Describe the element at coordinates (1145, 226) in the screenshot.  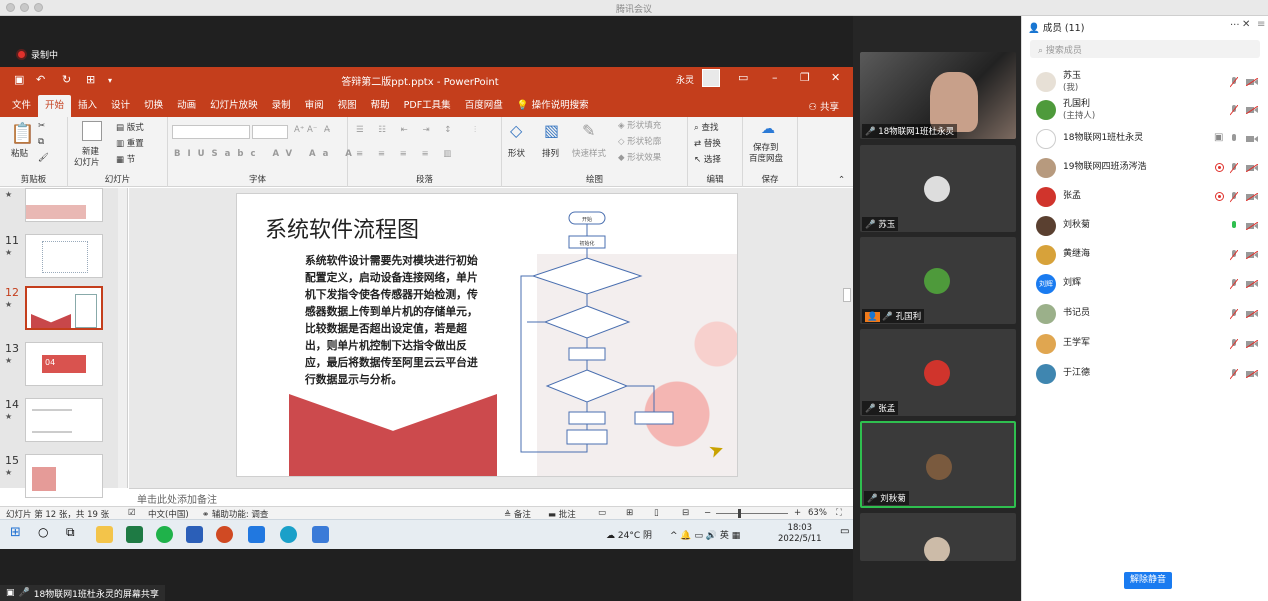
I see `member-row: 刘秋菊` at that location.